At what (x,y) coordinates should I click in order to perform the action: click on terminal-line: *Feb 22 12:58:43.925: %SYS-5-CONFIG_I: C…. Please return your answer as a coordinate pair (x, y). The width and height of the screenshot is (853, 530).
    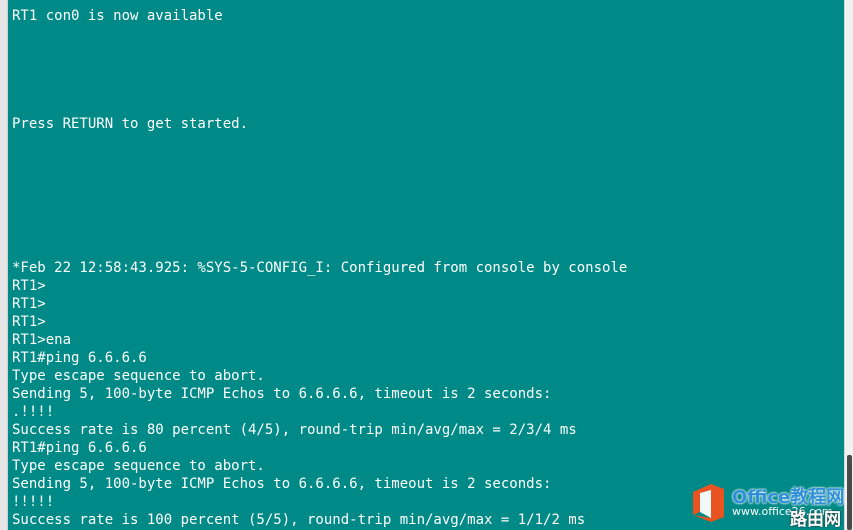
    Looking at the image, I should click on (320, 268).